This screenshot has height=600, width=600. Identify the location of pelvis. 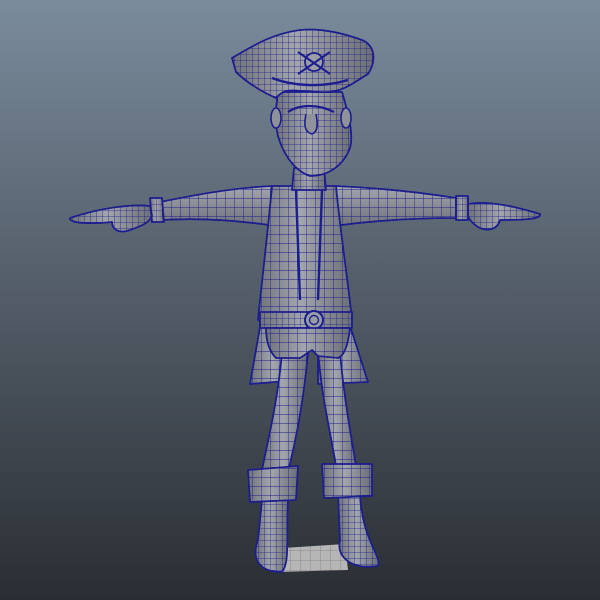
(308, 343).